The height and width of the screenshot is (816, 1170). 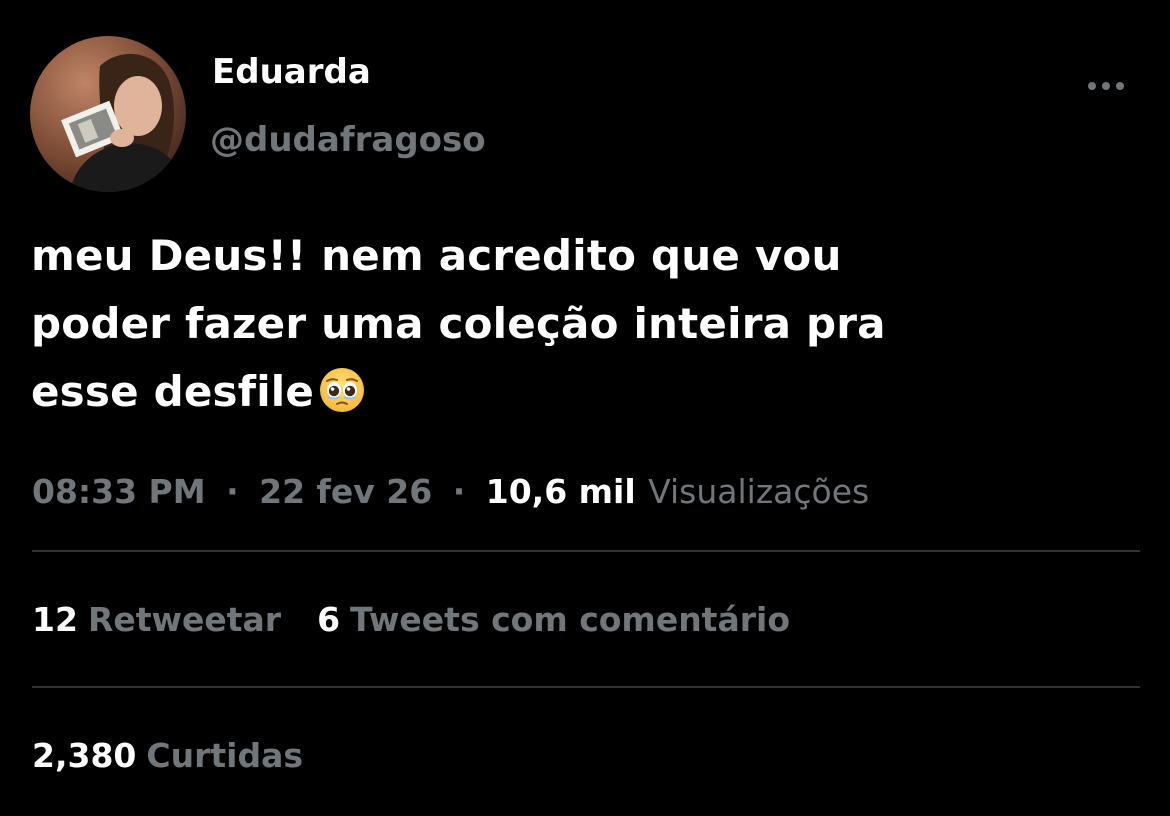 I want to click on quote-tweets-stat: 6 Tweets com comentário, so click(x=553, y=620).